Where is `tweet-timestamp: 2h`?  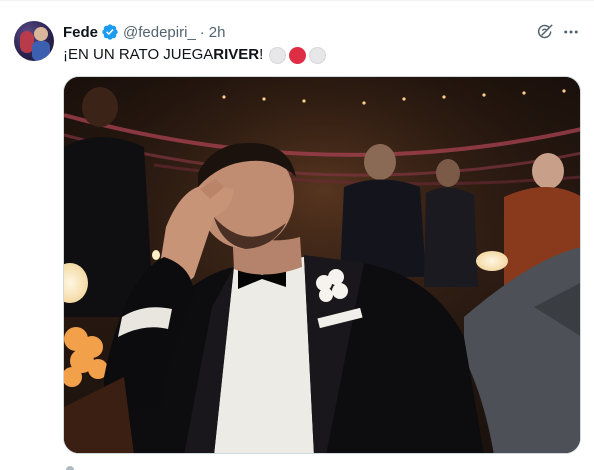 tweet-timestamp: 2h is located at coordinates (217, 32).